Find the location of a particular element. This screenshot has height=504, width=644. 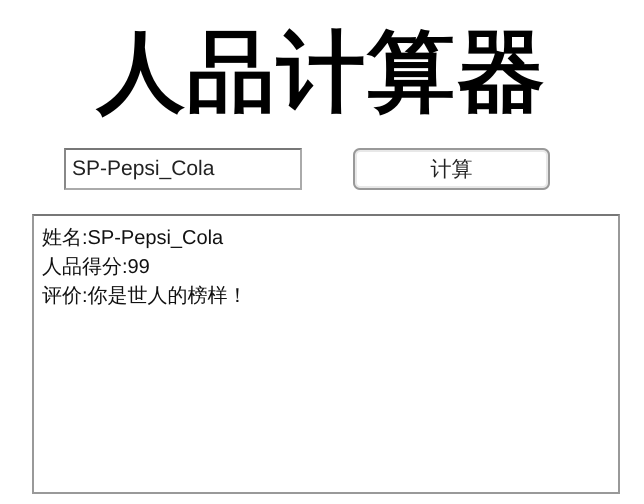

name-input-field: SP-Pepsi_Cola is located at coordinates (183, 169).